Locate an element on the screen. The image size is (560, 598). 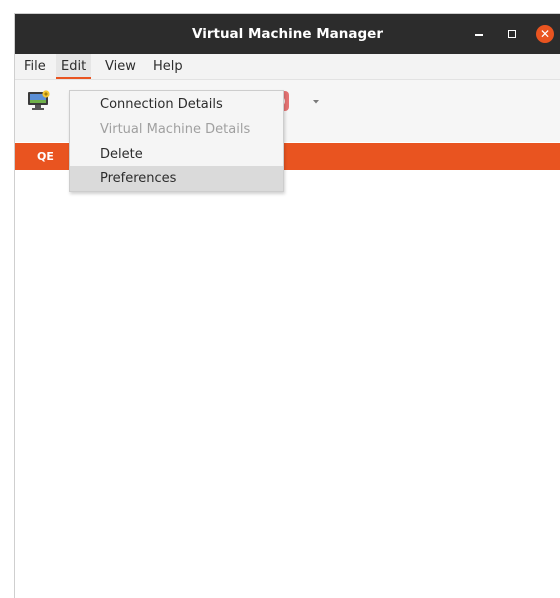
new-vm-button is located at coordinates (39, 101).